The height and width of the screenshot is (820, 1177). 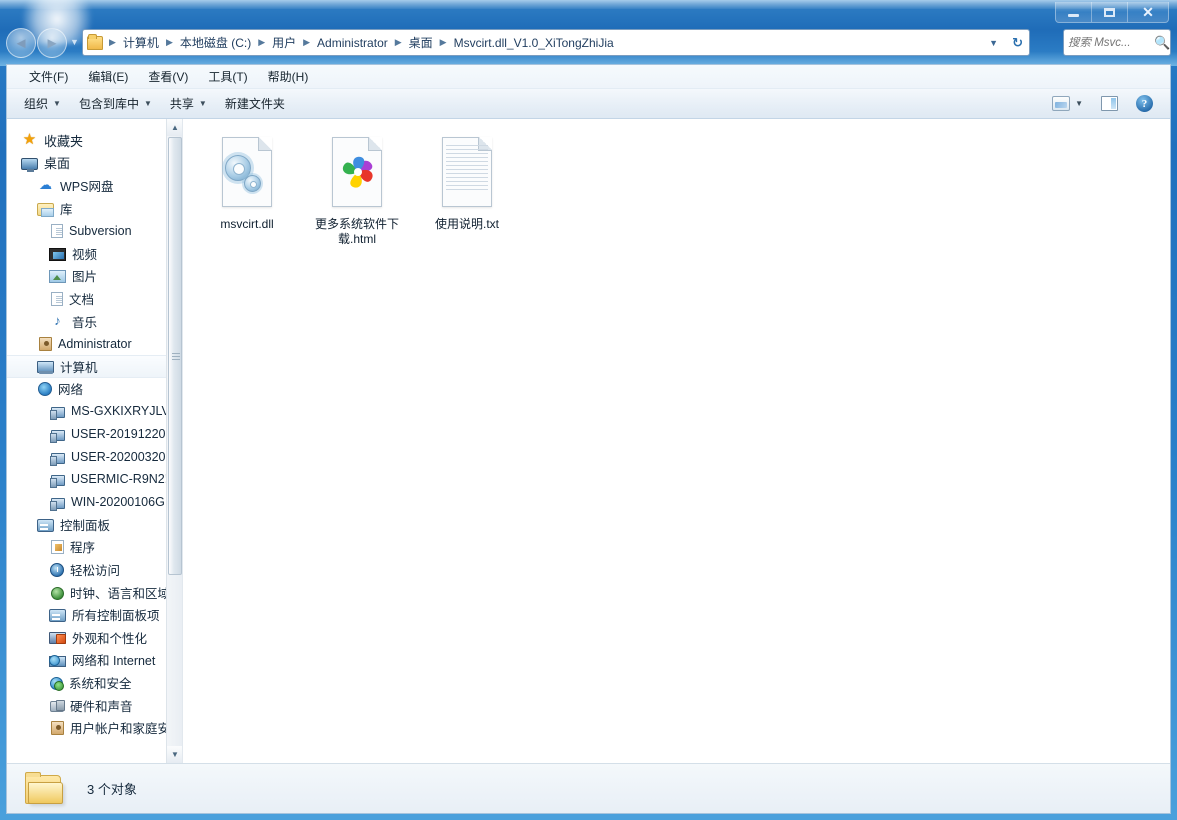 What do you see at coordinates (108, 76) in the screenshot?
I see `menu-edit: 编辑(E)` at bounding box center [108, 76].